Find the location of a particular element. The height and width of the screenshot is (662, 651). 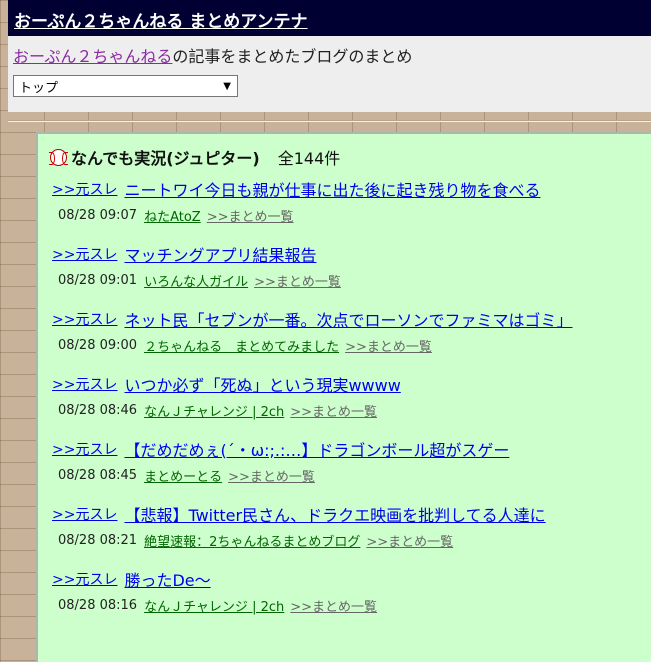

article-time: 08/28 08:16 is located at coordinates (98, 605).